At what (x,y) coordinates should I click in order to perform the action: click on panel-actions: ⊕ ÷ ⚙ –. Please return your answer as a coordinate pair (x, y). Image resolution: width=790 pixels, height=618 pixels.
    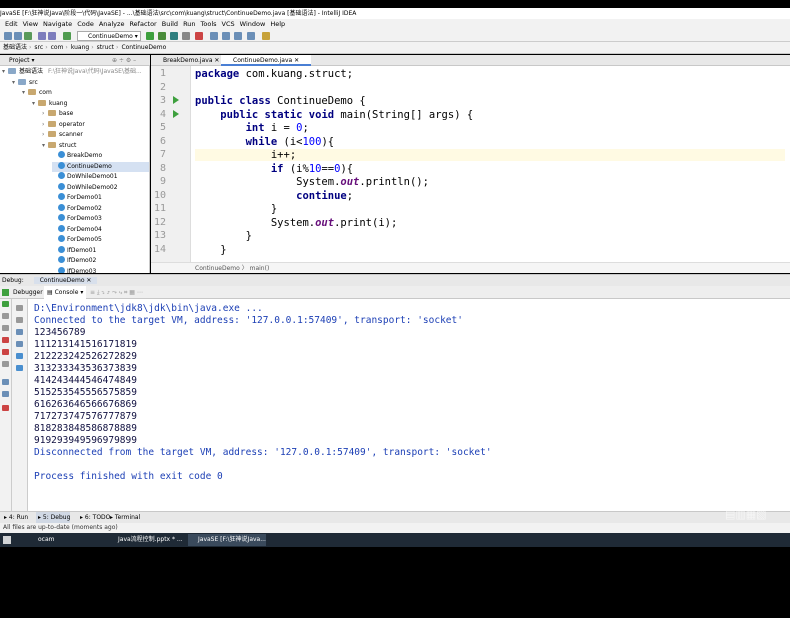
    Looking at the image, I should click on (124, 60).